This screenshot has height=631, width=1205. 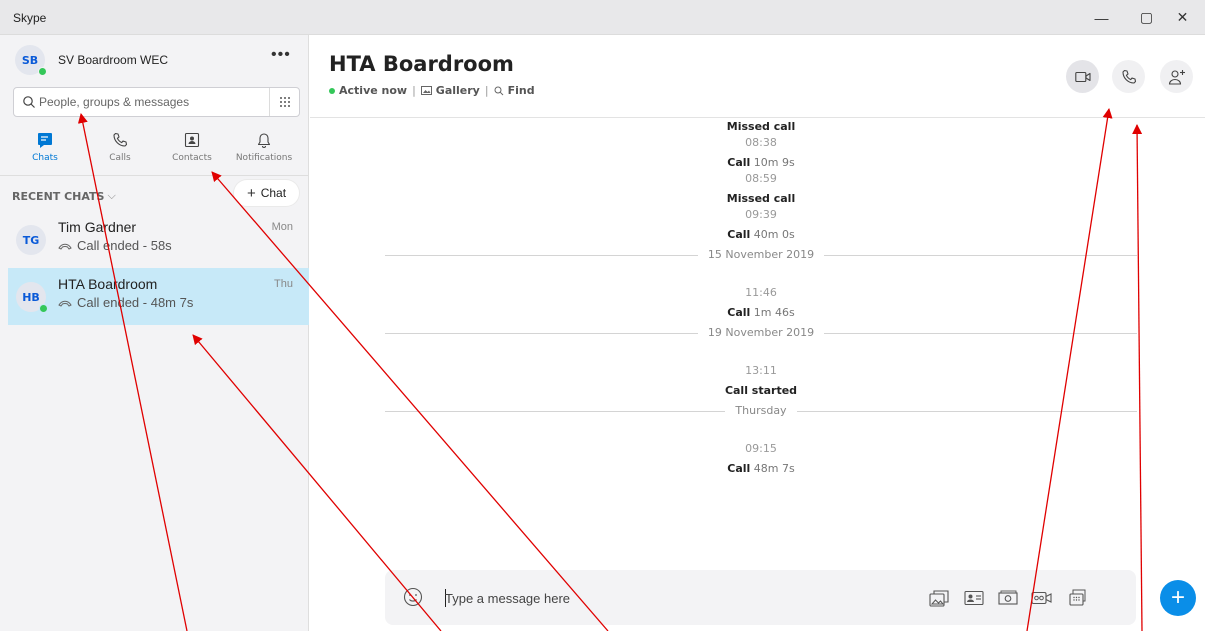 I want to click on day-separator-label-wrap: Thursday, so click(x=761, y=410).